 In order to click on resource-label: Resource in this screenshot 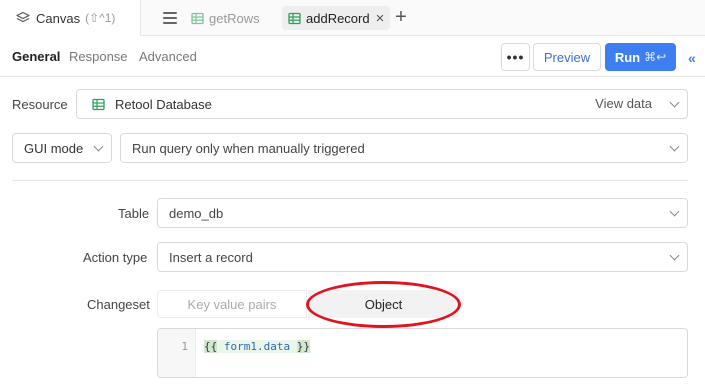, I will do `click(40, 104)`.